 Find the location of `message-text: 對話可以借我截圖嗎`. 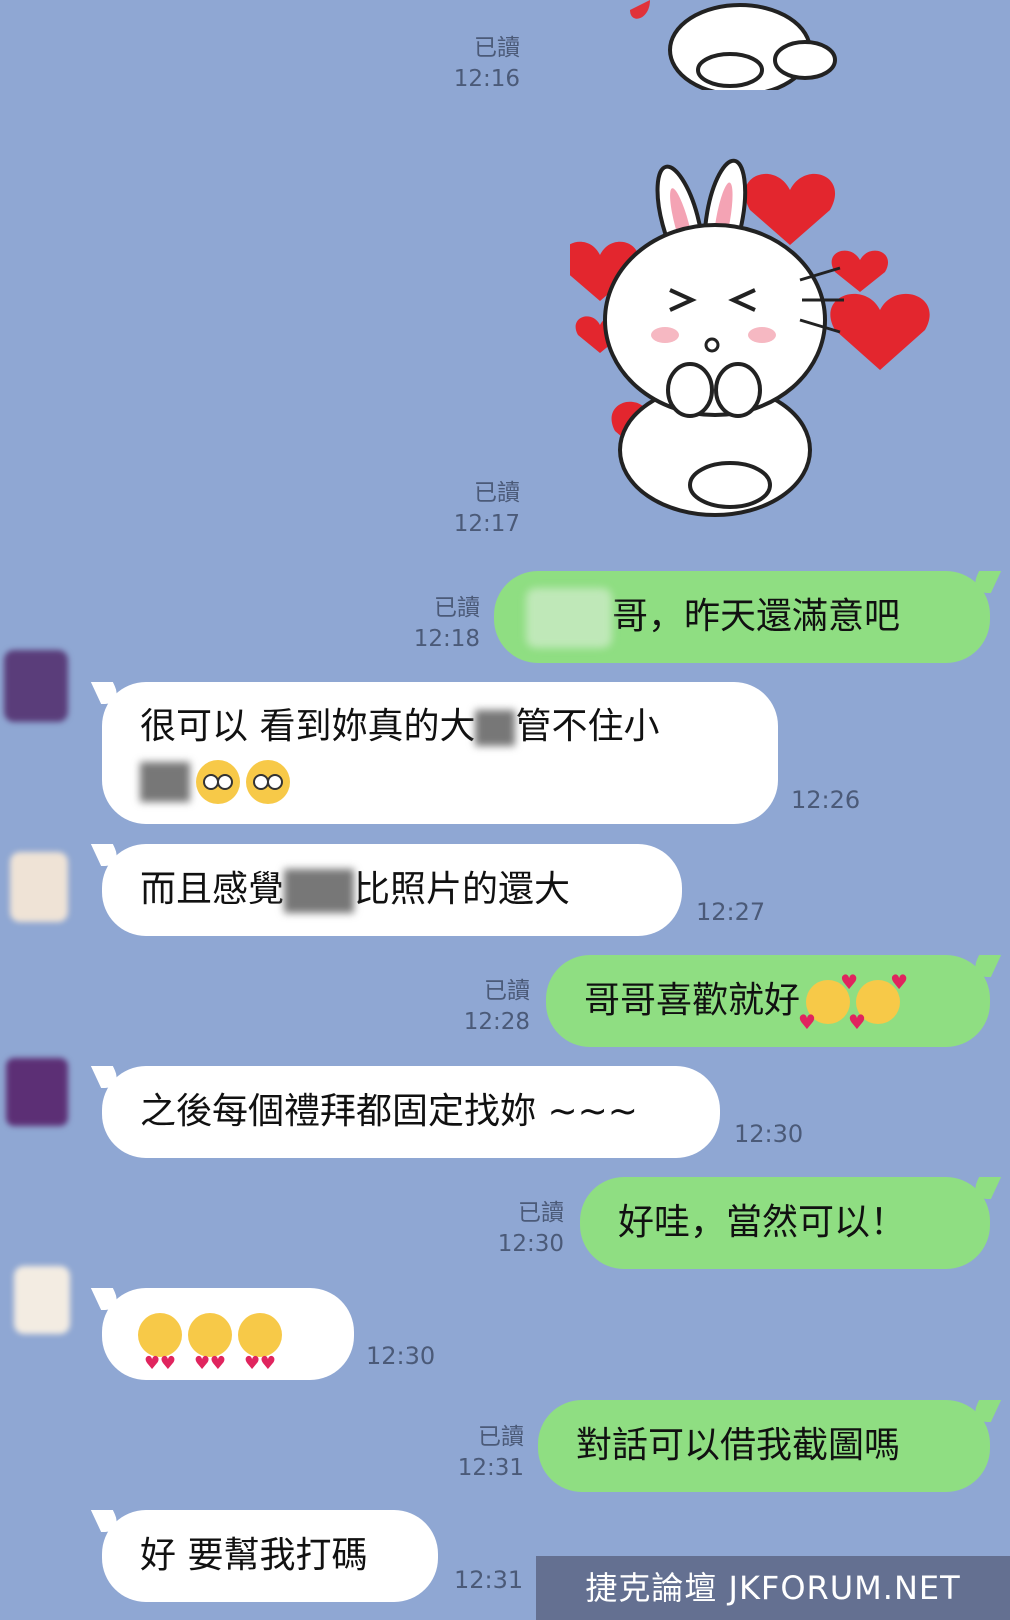

message-text: 對話可以借我截圖嗎 is located at coordinates (738, 1445).